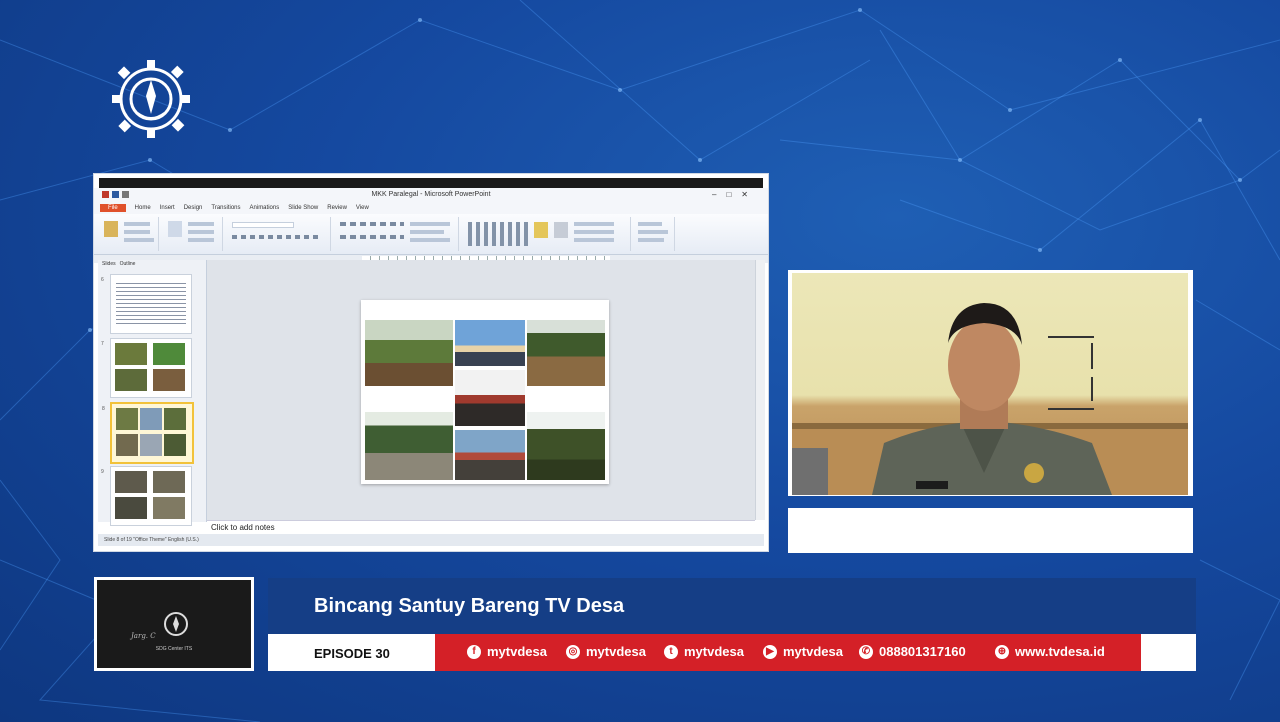  Describe the element at coordinates (158, 626) in the screenshot. I see `sdg-center-logo-icon: Jarg. C` at that location.